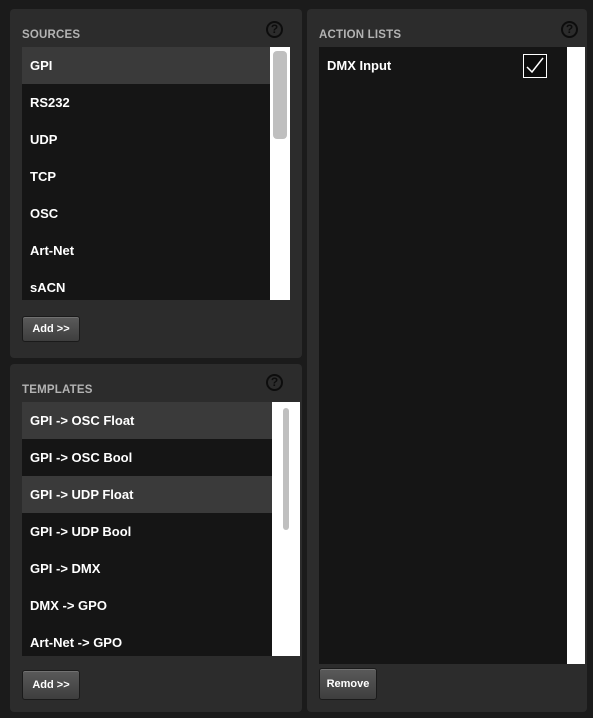 The width and height of the screenshot is (593, 718). I want to click on list-item: TCP, so click(156, 176).